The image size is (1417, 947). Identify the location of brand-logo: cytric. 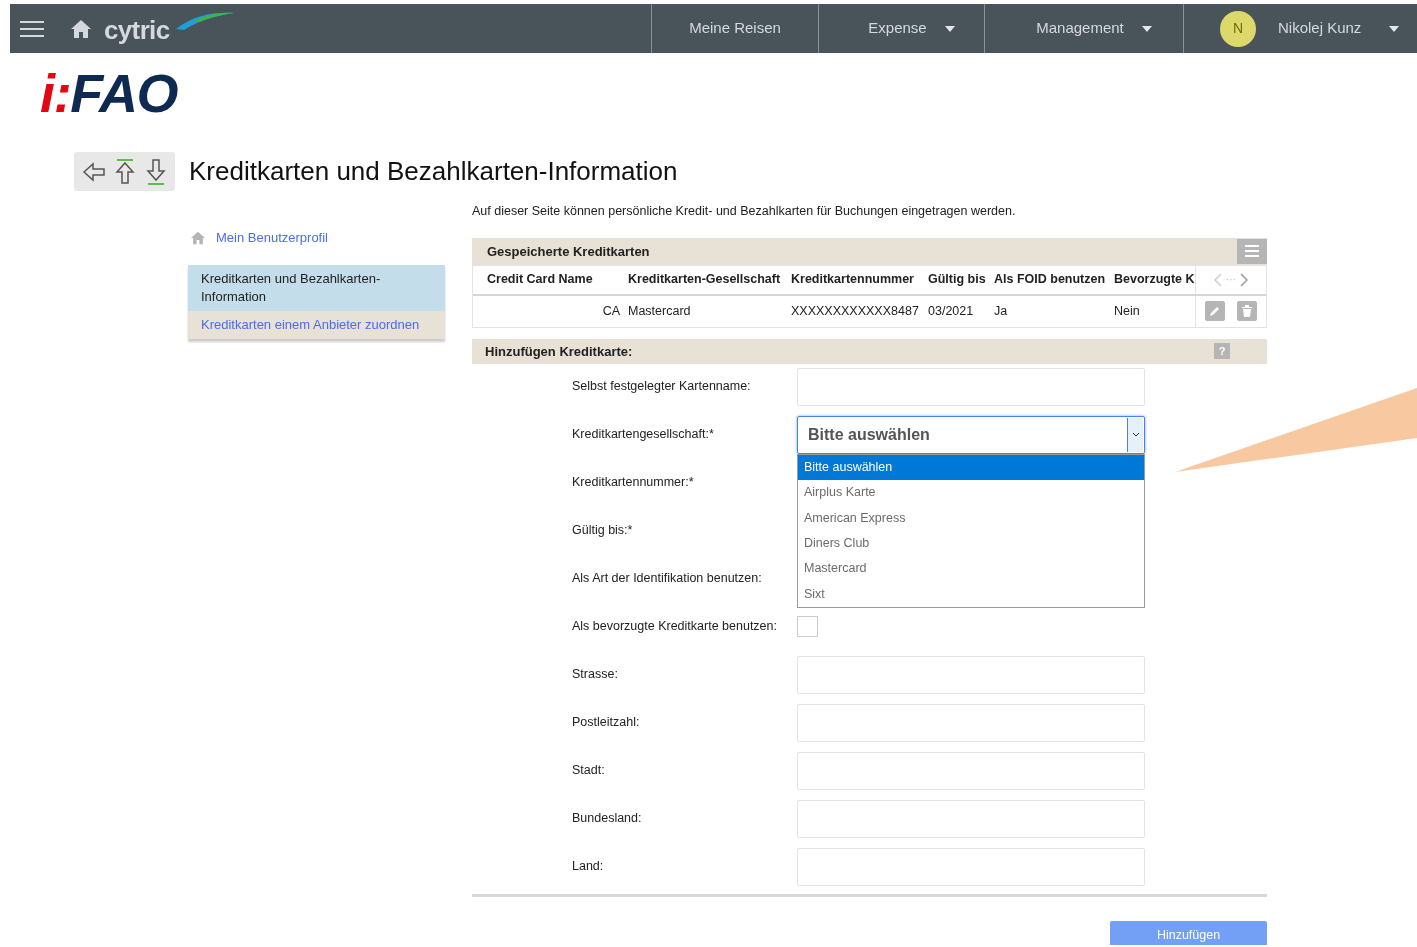
(171, 28).